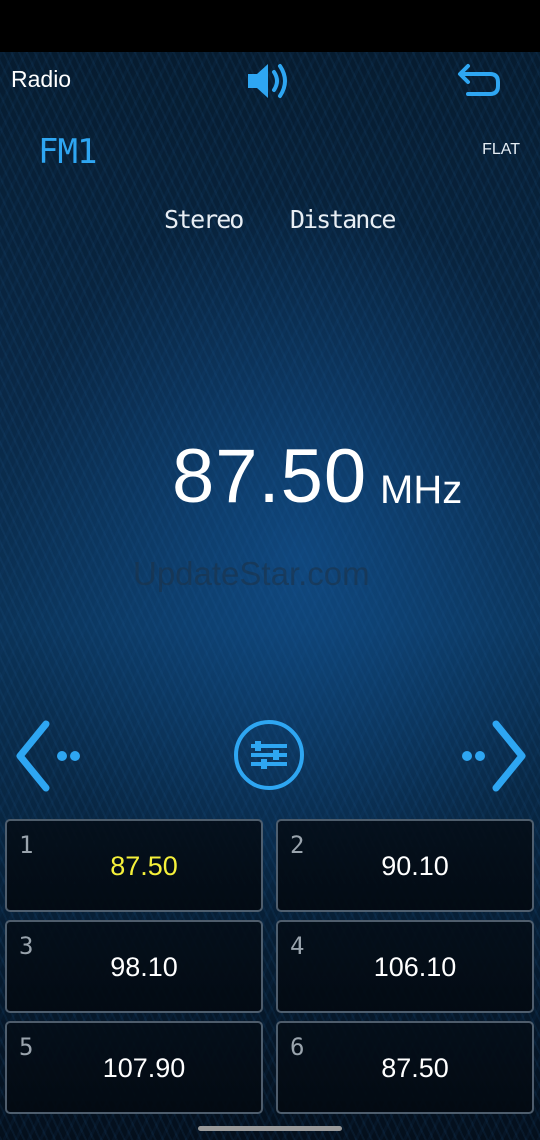  What do you see at coordinates (270, 476) in the screenshot?
I see `frequency-display: 87.50` at bounding box center [270, 476].